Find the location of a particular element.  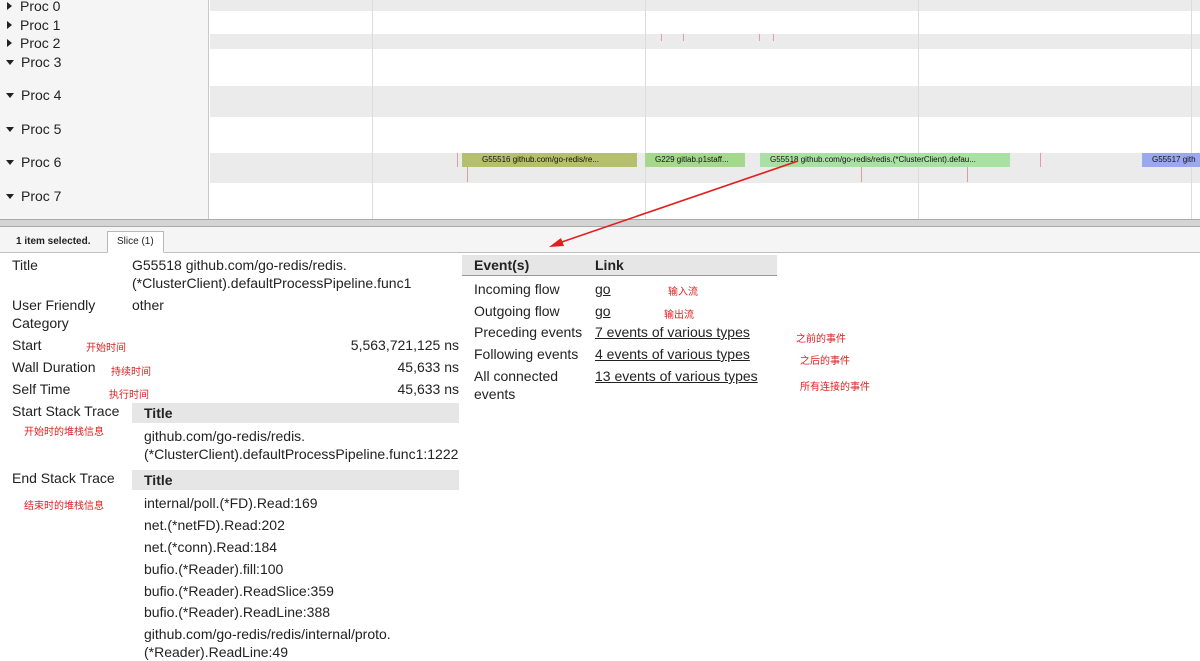

proc-row-0: Proc 0 is located at coordinates (30, 7).